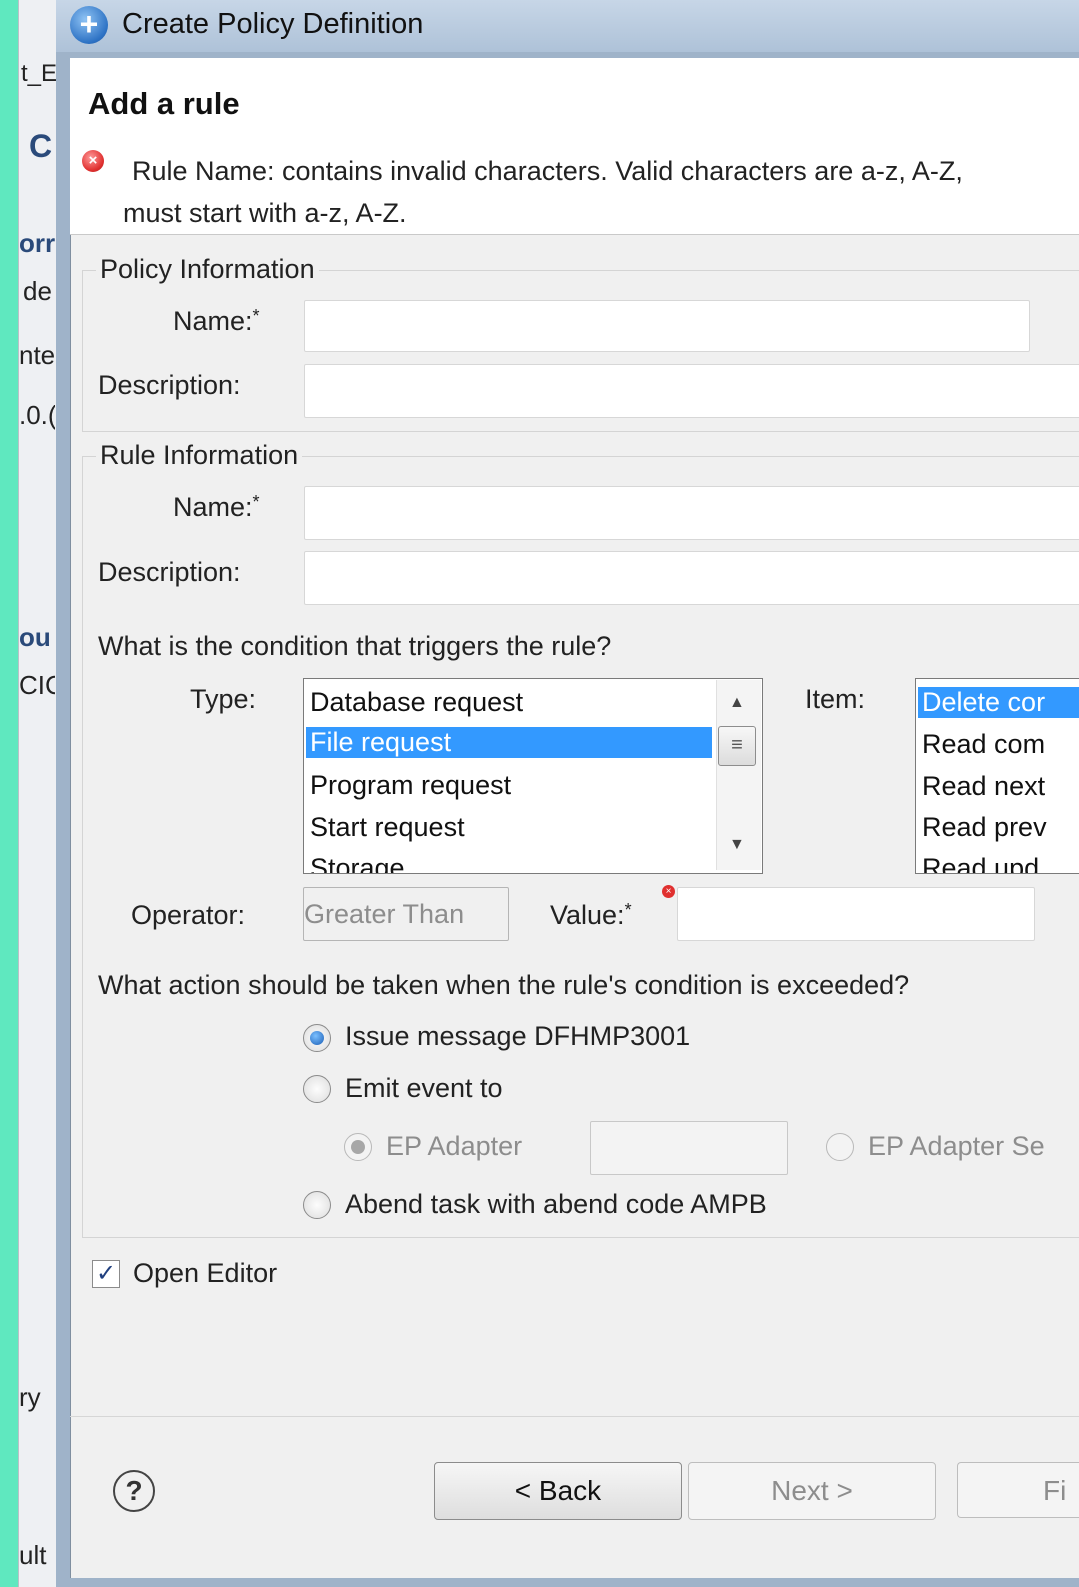 The height and width of the screenshot is (1587, 1079). I want to click on window-title: Create Policy Definition, so click(273, 24).